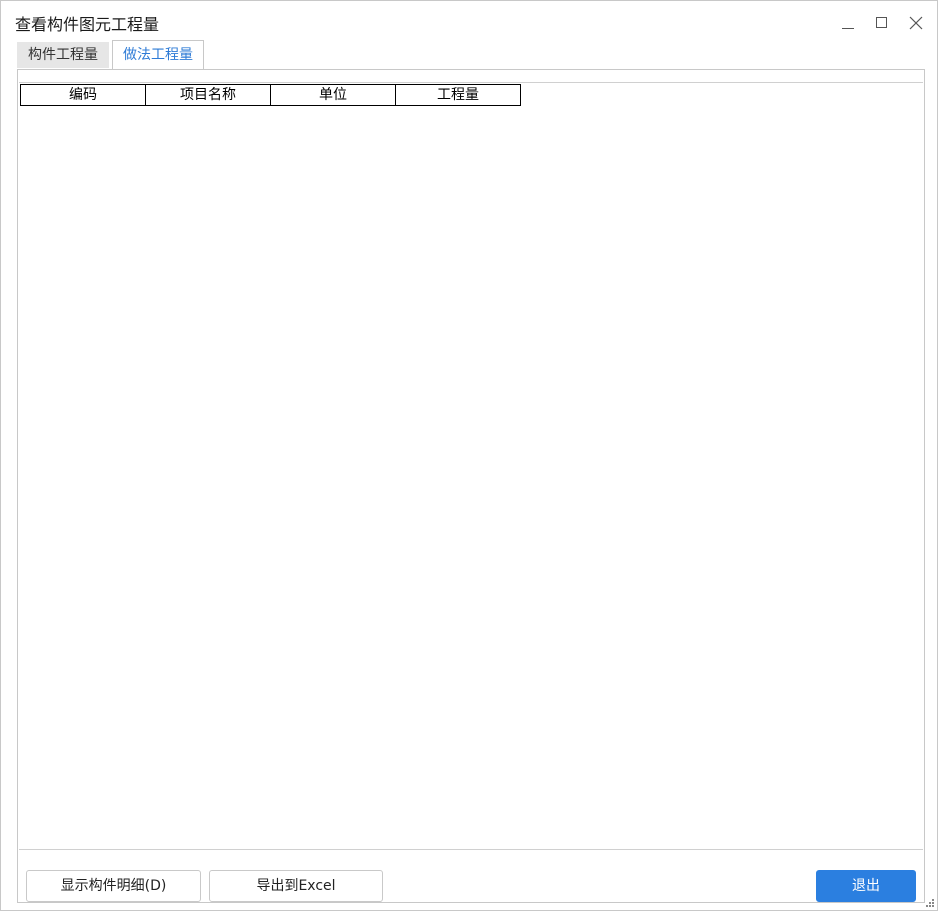 Image resolution: width=940 pixels, height=913 pixels. I want to click on close-glyph, so click(916, 23).